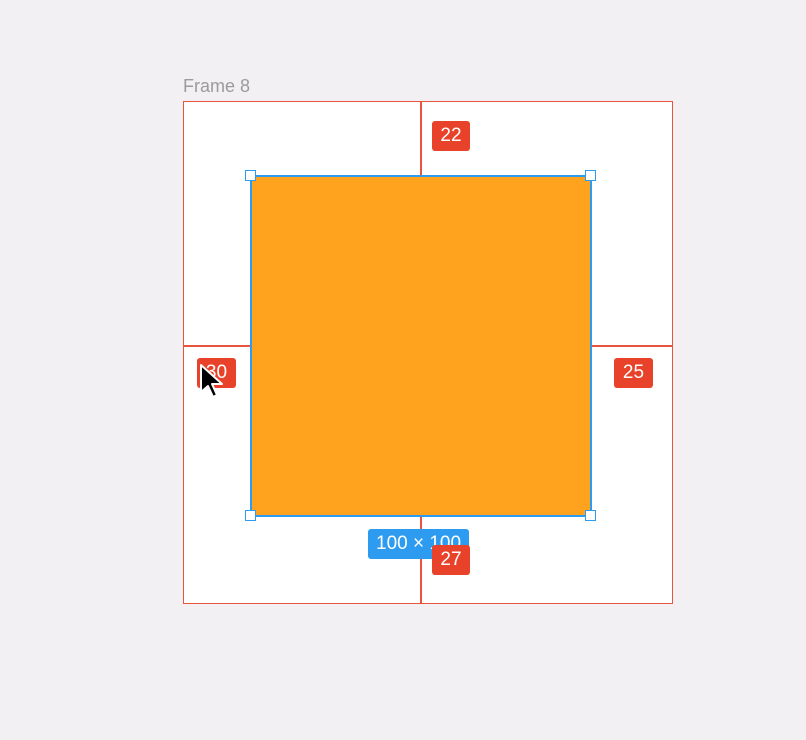  Describe the element at coordinates (451, 136) in the screenshot. I see `spacing-badge-top: 22` at that location.